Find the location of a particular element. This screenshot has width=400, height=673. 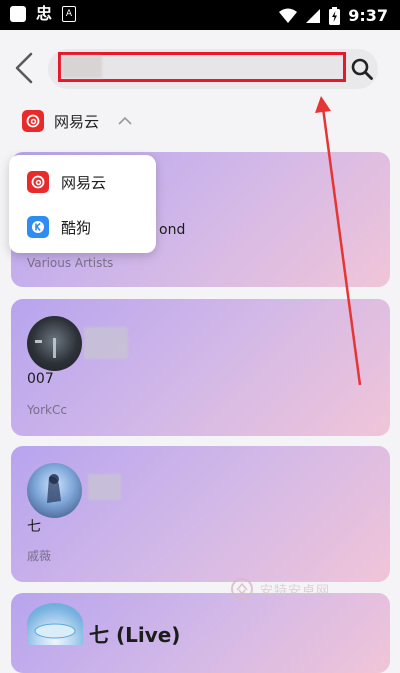

source-option-netease: 网易云 is located at coordinates (66, 182).